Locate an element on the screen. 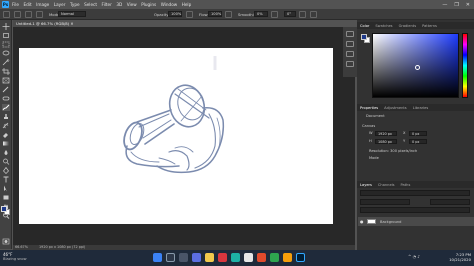  brush-tool-icon is located at coordinates (6, 107).